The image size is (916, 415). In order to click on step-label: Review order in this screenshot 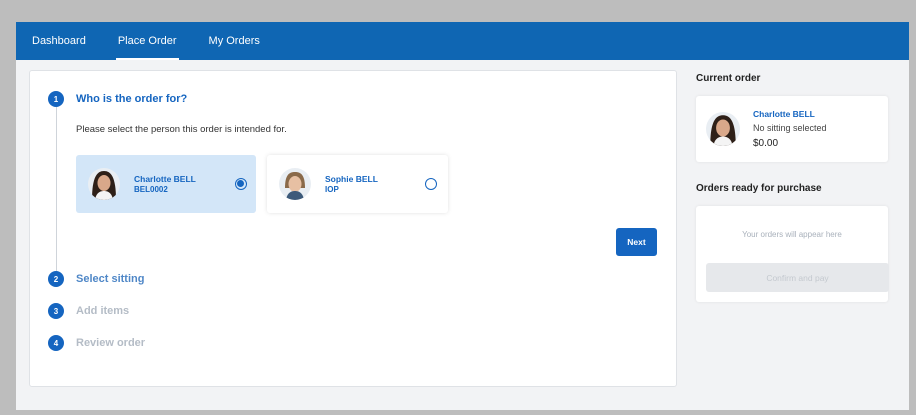, I will do `click(111, 343)`.